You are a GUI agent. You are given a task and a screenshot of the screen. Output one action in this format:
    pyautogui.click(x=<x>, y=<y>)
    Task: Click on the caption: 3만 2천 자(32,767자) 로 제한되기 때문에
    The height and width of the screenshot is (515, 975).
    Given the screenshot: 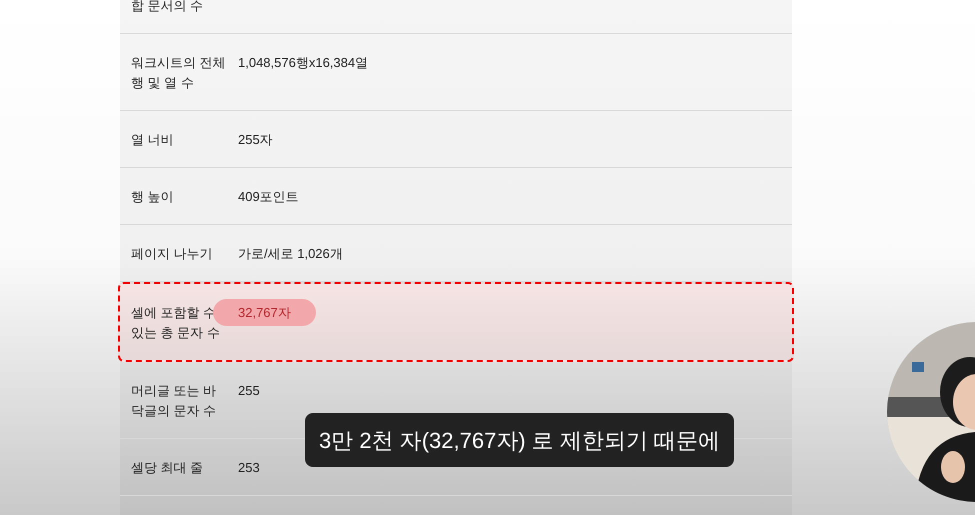 What is the action you would take?
    pyautogui.click(x=519, y=440)
    